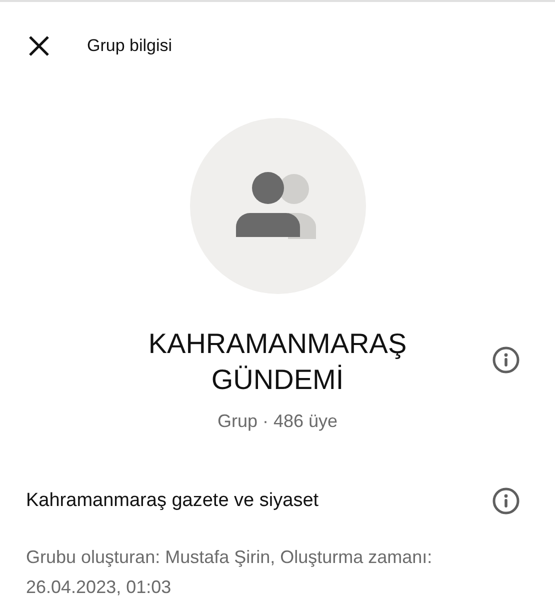 This screenshot has height=615, width=555. I want to click on close-icon, so click(39, 46).